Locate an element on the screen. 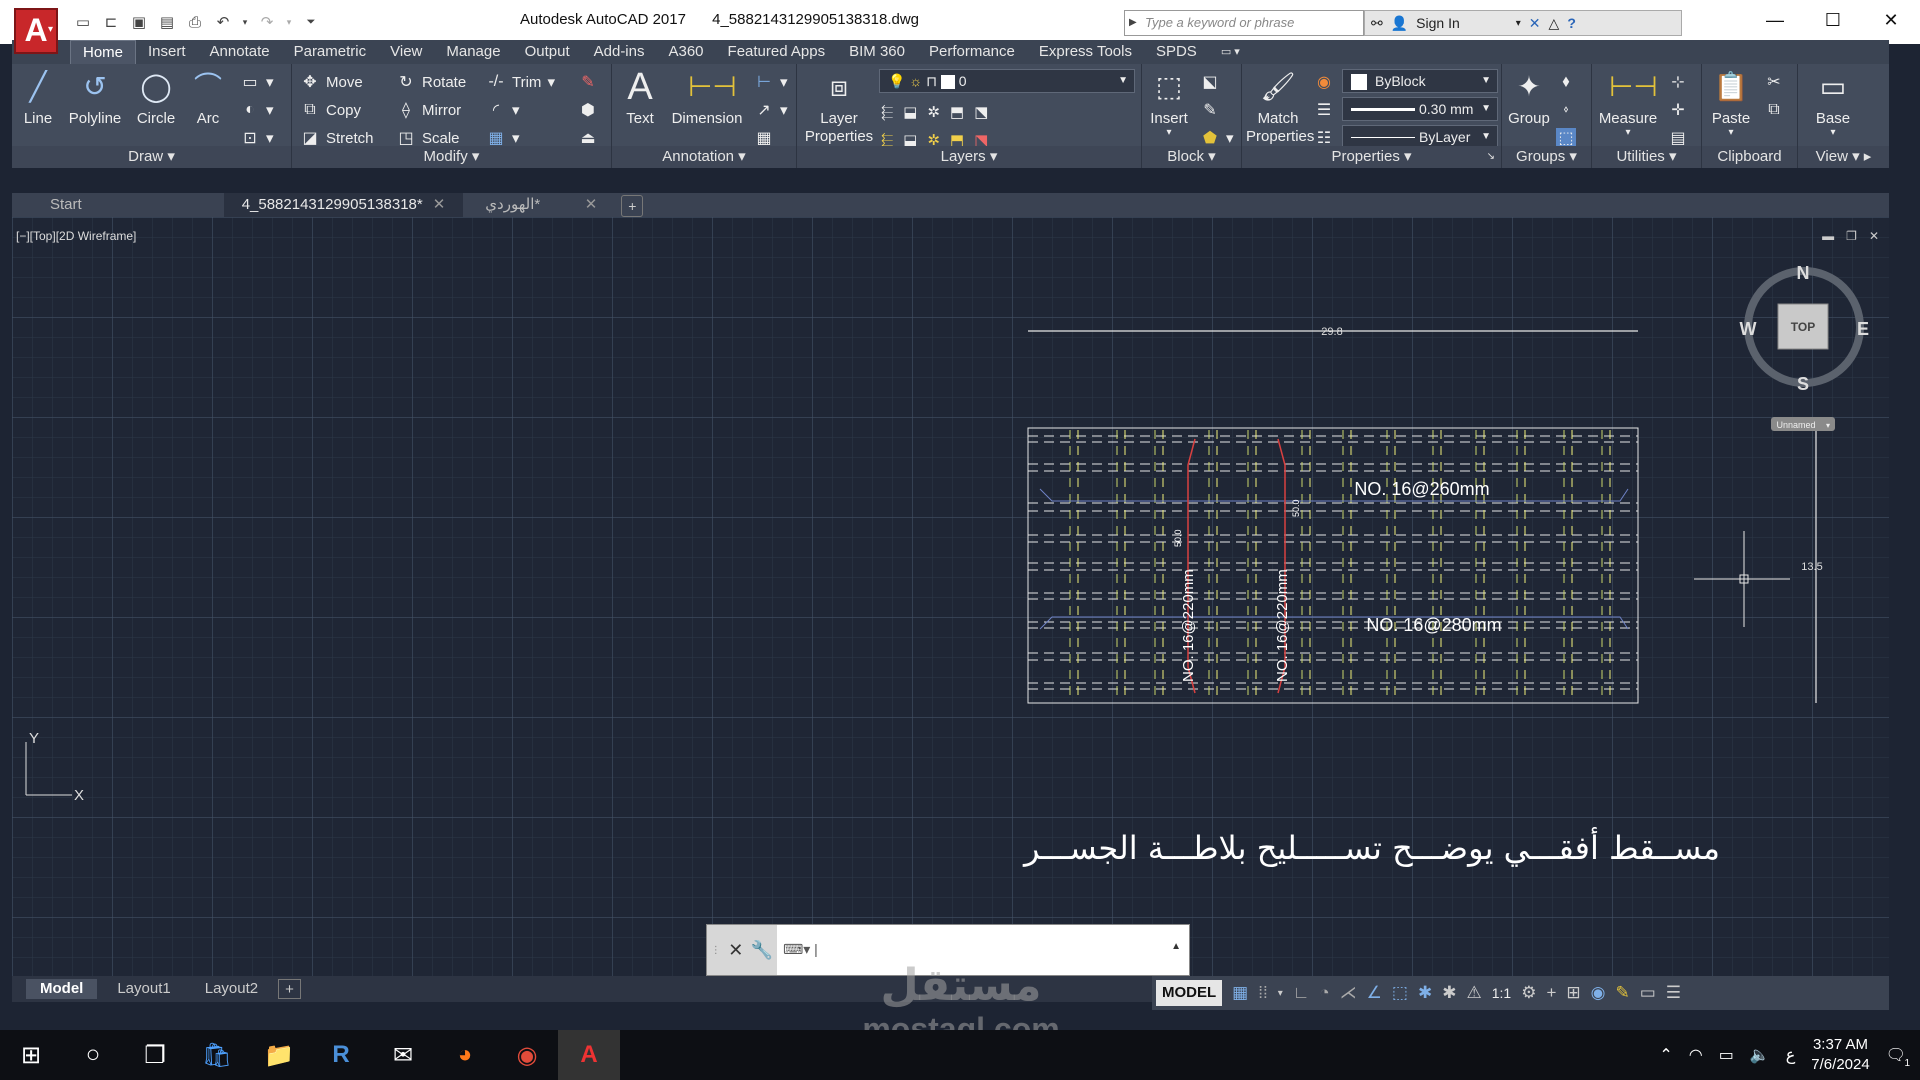 The height and width of the screenshot is (1080, 1920). group-edit-button: ⬫ is located at coordinates (1566, 110).